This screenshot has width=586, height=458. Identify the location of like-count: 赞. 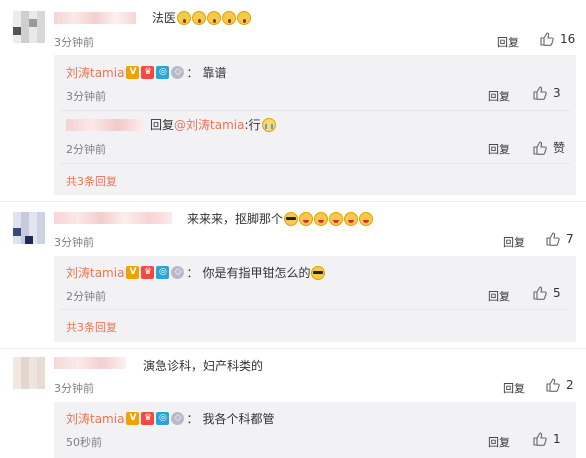
(559, 148).